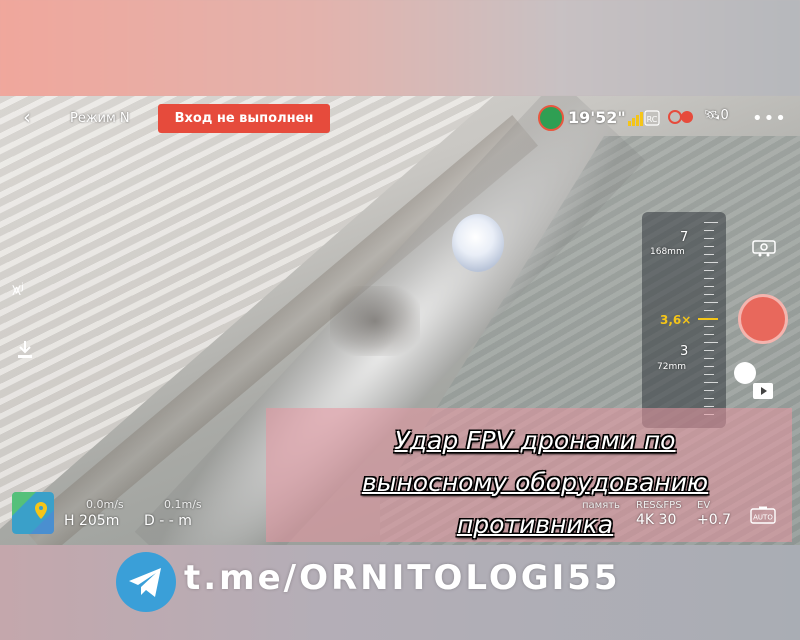 Image resolution: width=800 pixels, height=640 pixels. What do you see at coordinates (763, 319) in the screenshot?
I see `record-button` at bounding box center [763, 319].